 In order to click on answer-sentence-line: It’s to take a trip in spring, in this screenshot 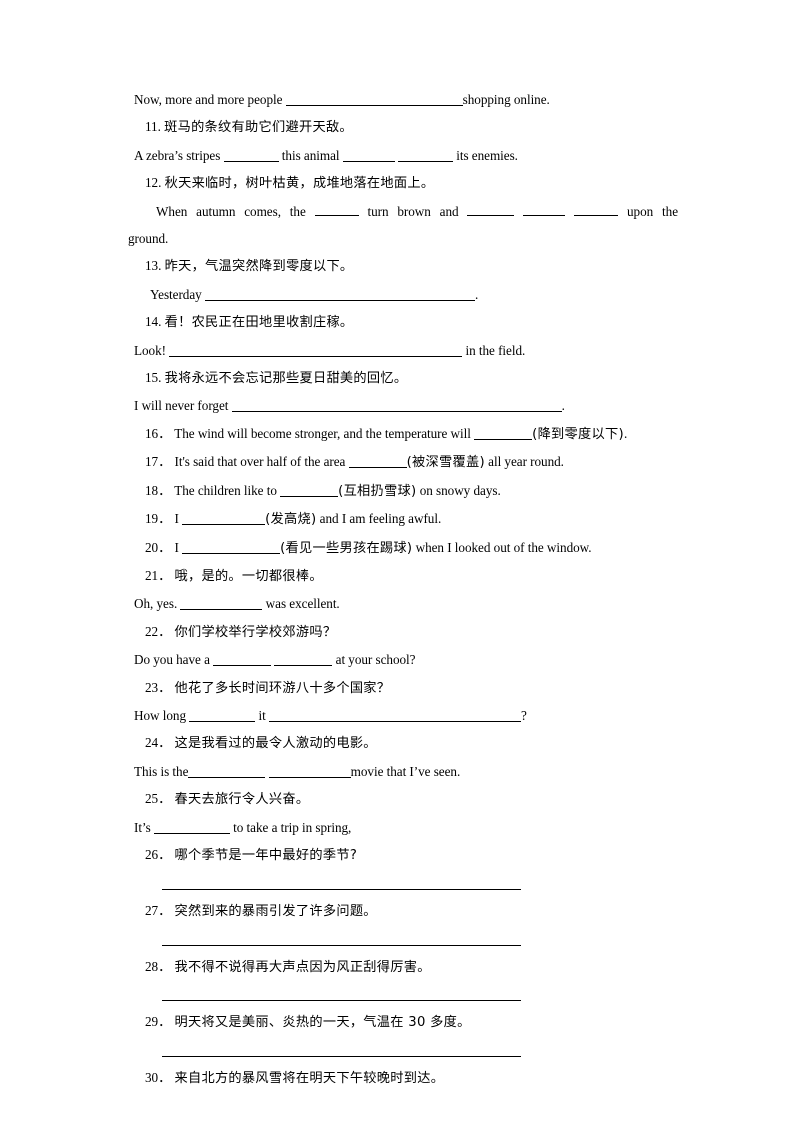, I will do `click(405, 827)`.